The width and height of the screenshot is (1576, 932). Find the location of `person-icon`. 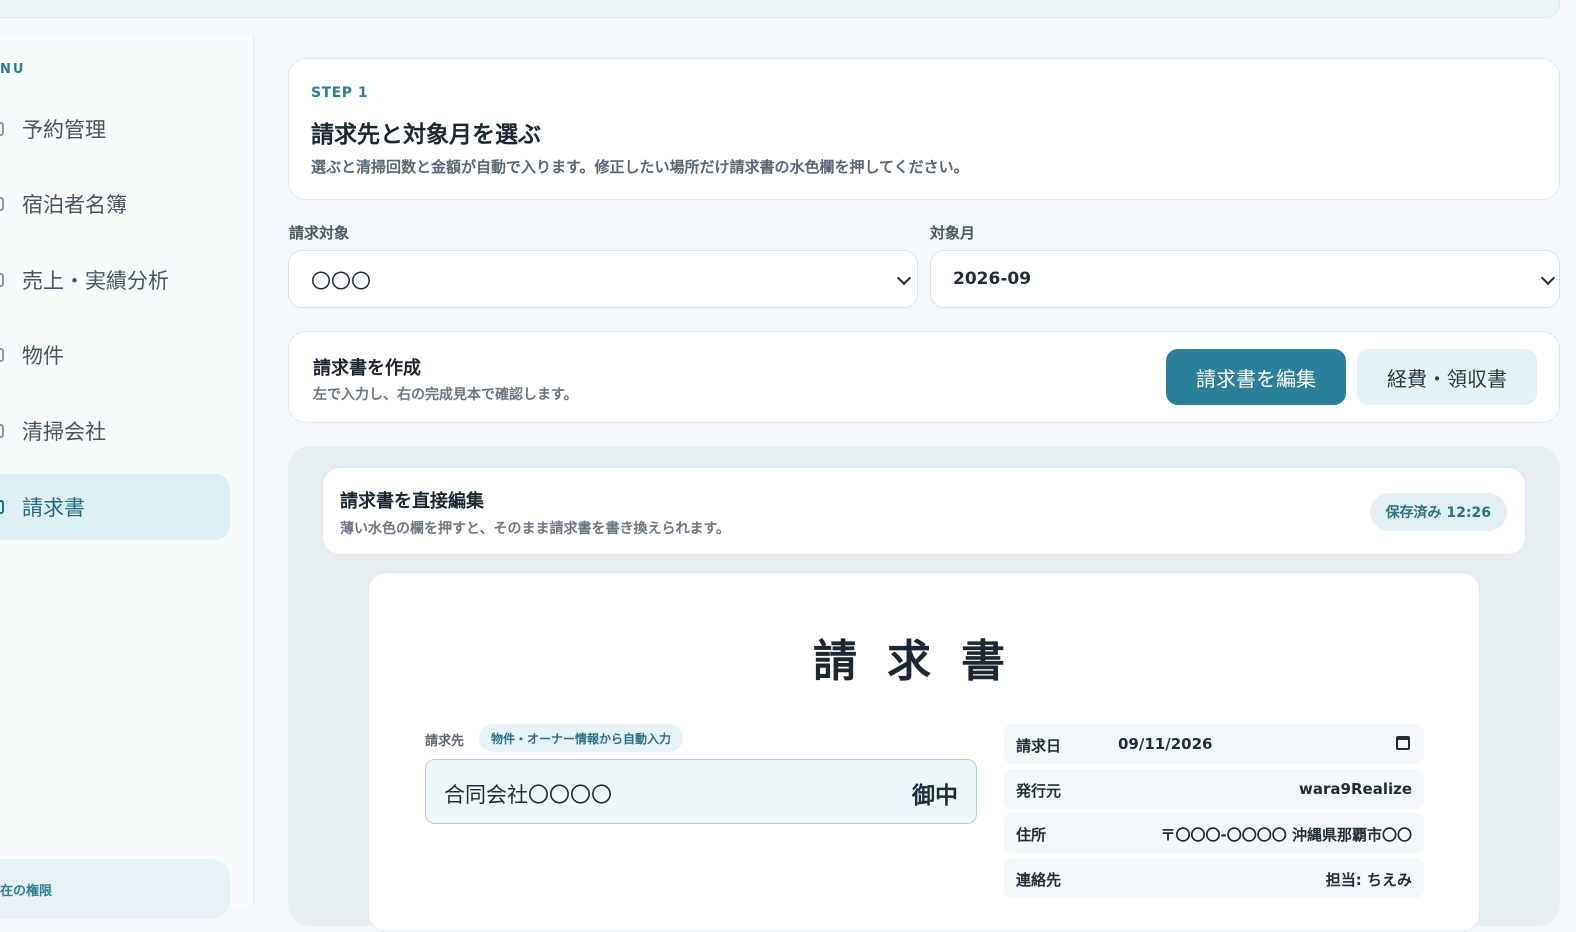

person-icon is located at coordinates (2, 204).